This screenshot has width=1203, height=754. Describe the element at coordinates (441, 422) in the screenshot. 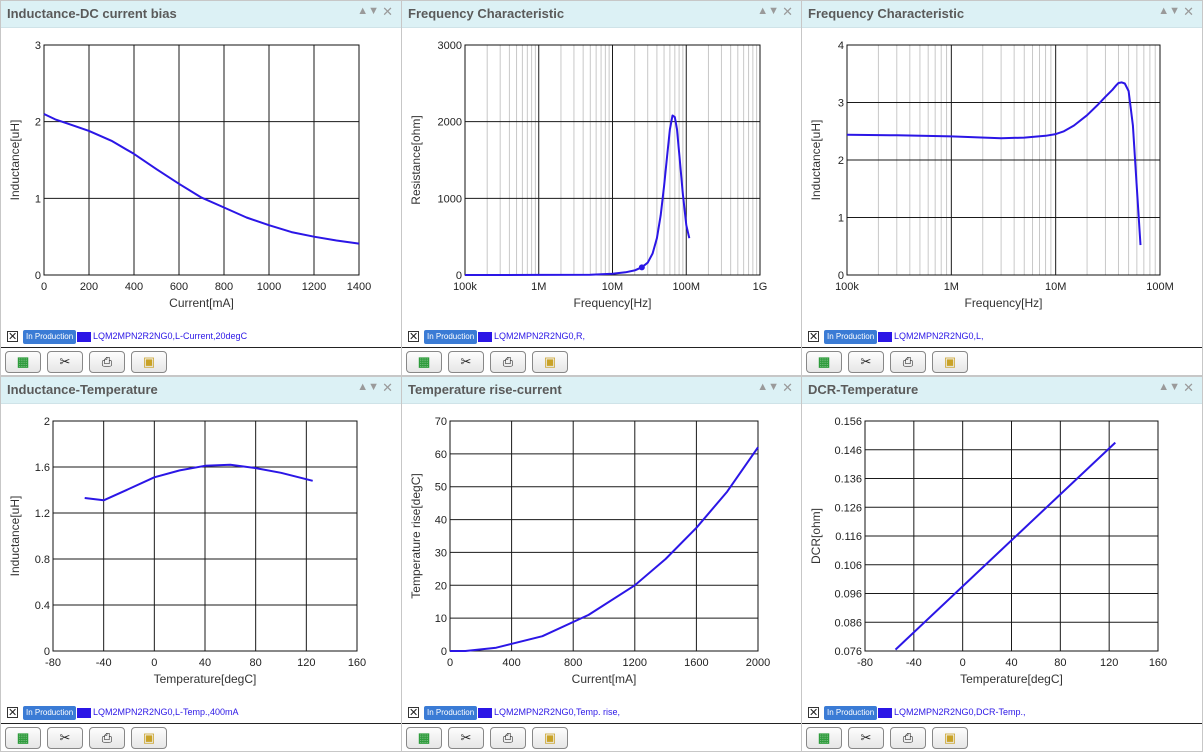

I see `y-tick-label: 70` at that location.